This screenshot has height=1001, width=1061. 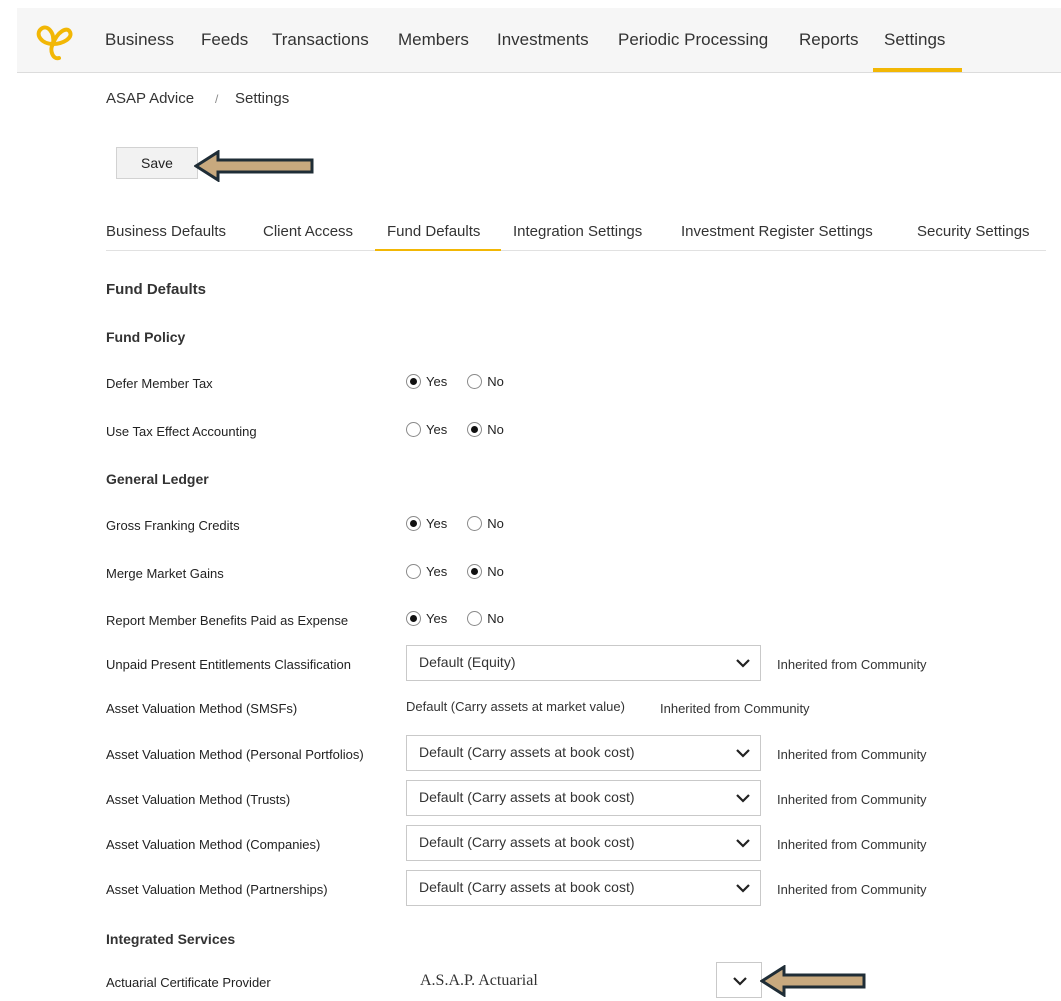 I want to click on report-member-benefits-yes: Yes, so click(x=426, y=618).